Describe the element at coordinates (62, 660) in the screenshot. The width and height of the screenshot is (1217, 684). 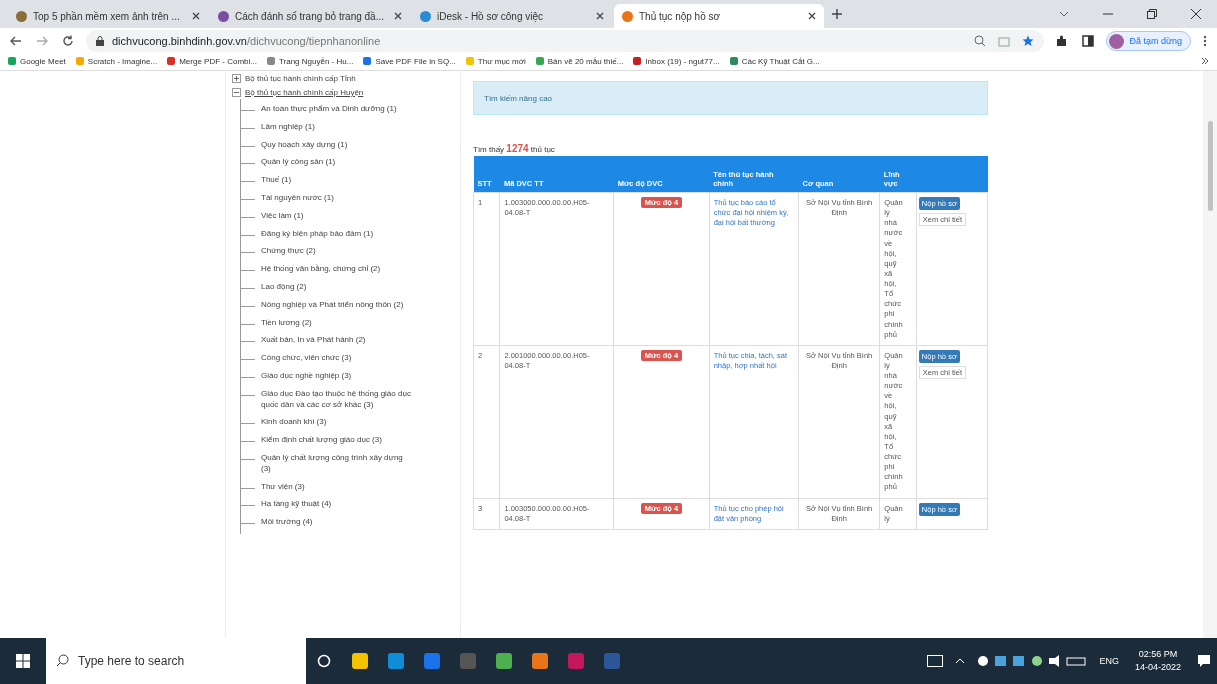
I see `search-icon` at that location.